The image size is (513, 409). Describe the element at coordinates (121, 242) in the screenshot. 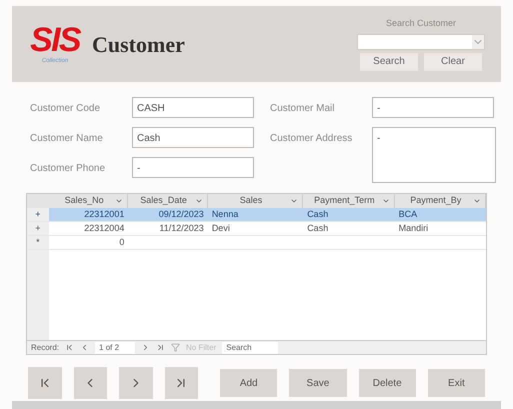

I see `table-cell: 0` at that location.